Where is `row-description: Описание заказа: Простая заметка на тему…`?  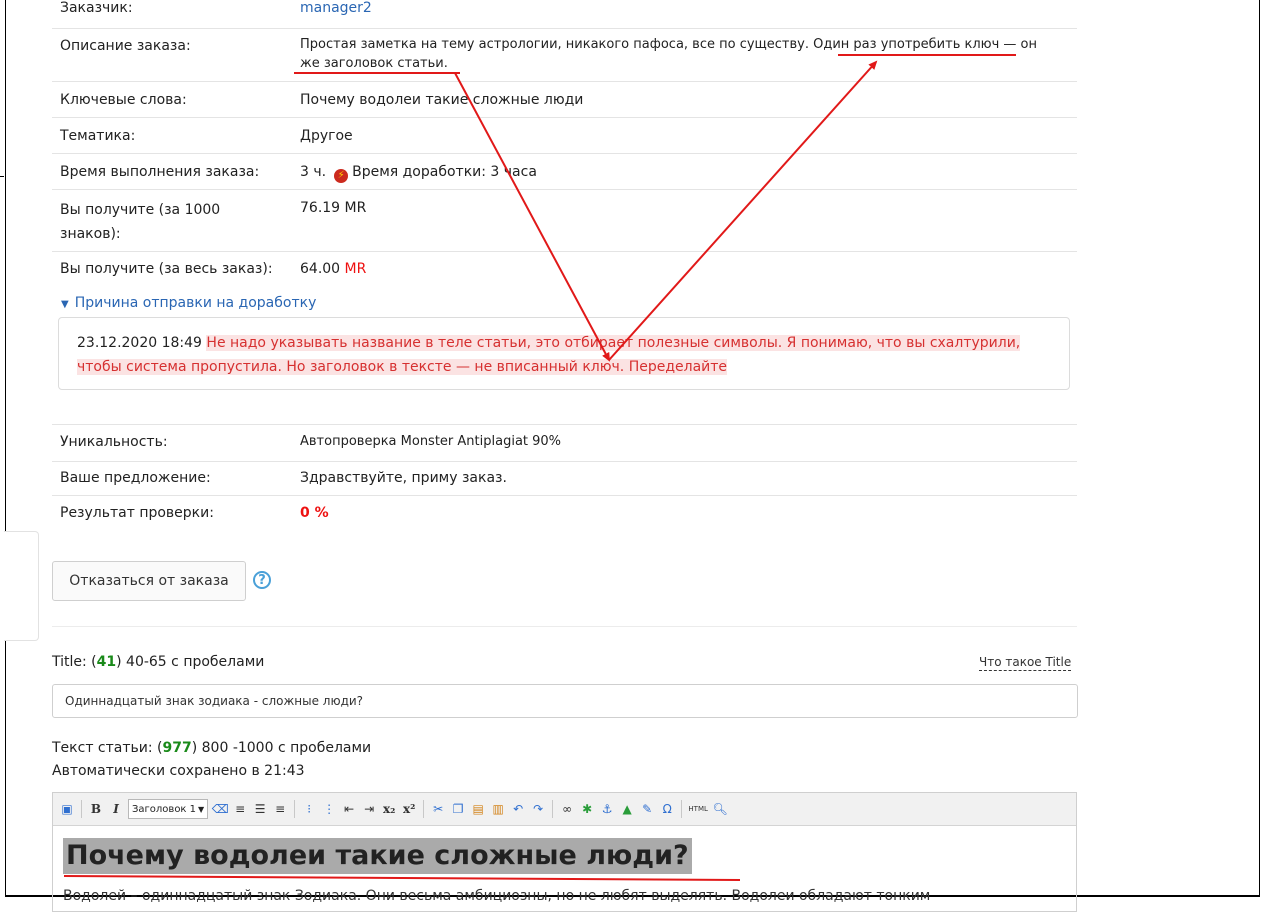
row-description: Описание заказа: Простая заметка на тему… is located at coordinates (564, 55).